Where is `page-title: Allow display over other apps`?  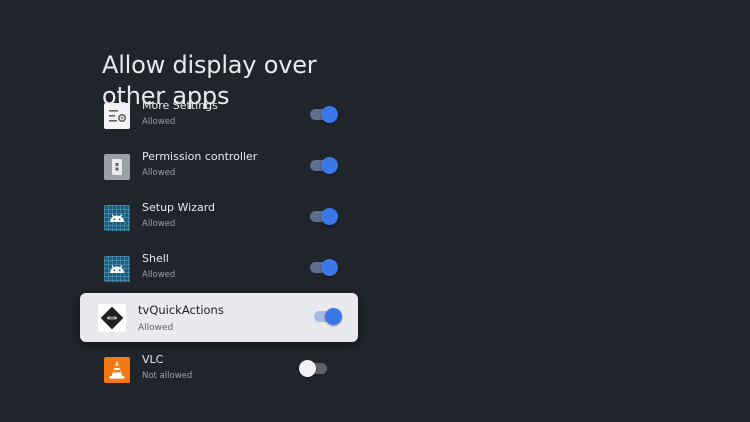 page-title: Allow display over other apps is located at coordinates (209, 80).